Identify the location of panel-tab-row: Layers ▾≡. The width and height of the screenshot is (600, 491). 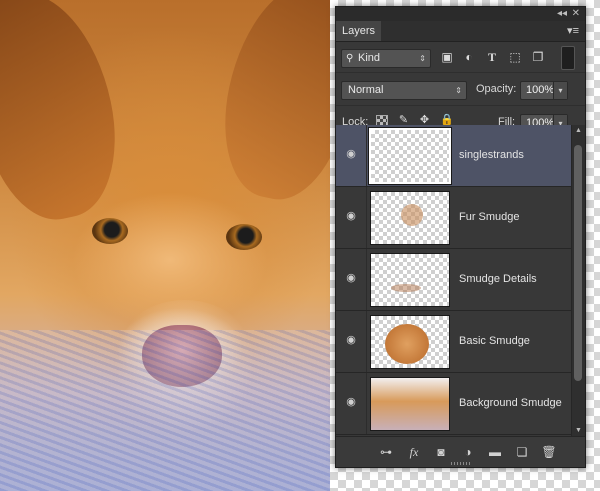
(460, 31).